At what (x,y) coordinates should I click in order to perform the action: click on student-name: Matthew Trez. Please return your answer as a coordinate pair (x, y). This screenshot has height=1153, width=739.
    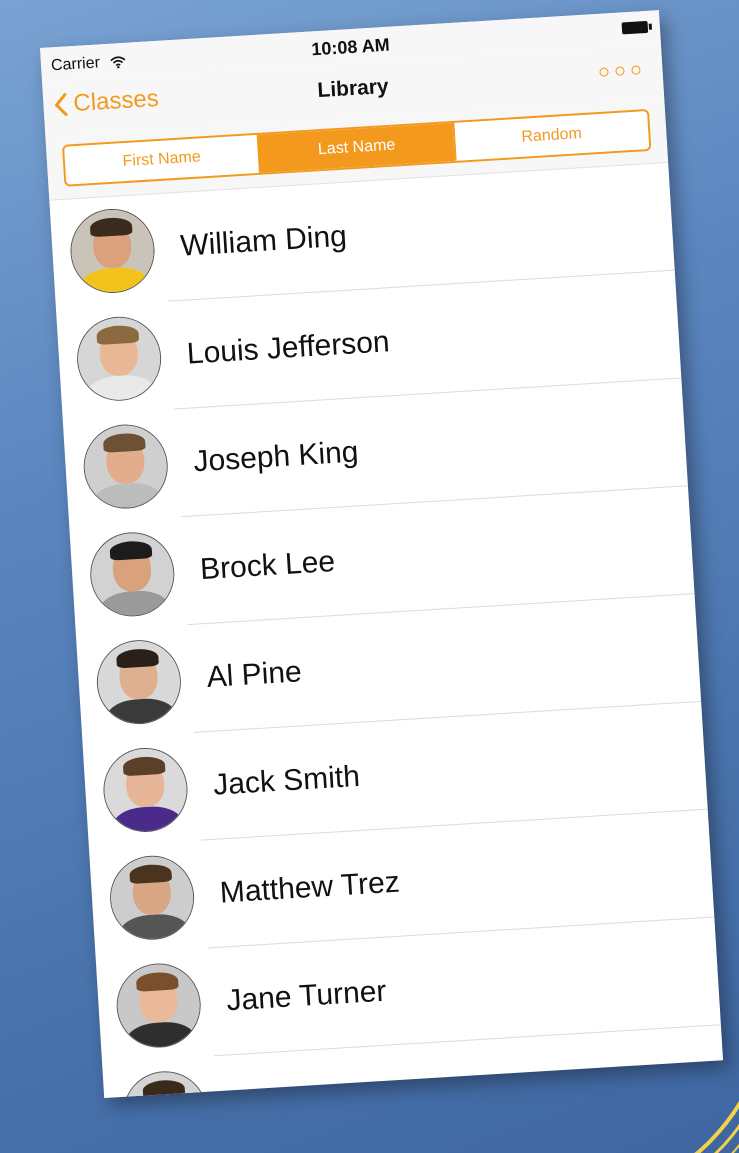
    Looking at the image, I should click on (309, 887).